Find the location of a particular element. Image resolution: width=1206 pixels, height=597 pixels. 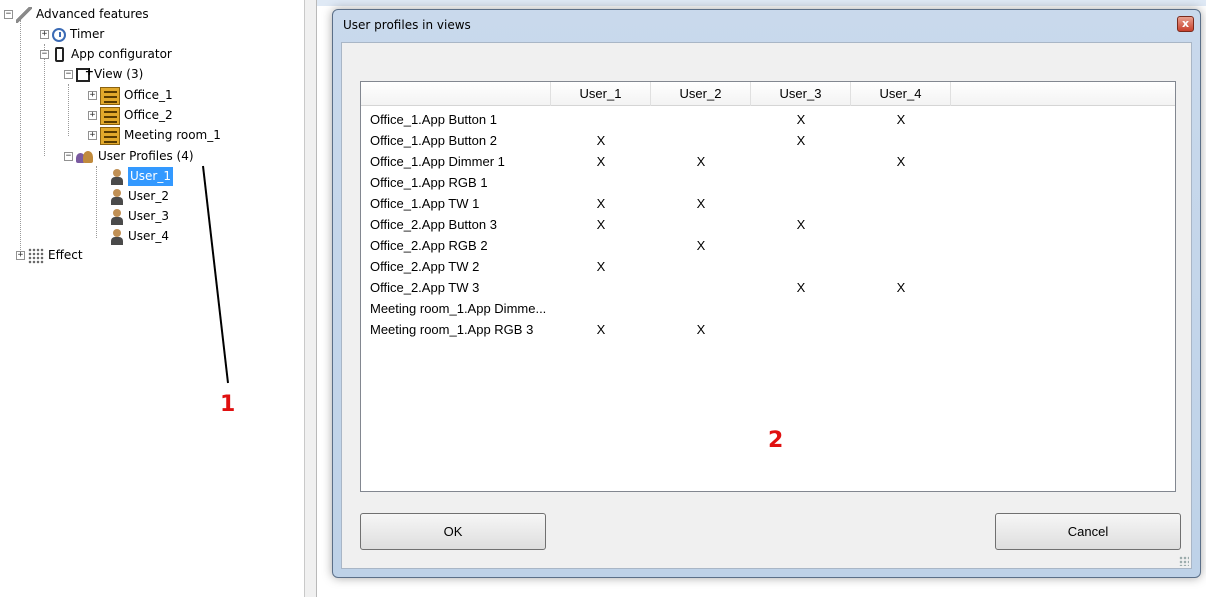

table-row: Office_1.App RGB 1 is located at coordinates (768, 182).